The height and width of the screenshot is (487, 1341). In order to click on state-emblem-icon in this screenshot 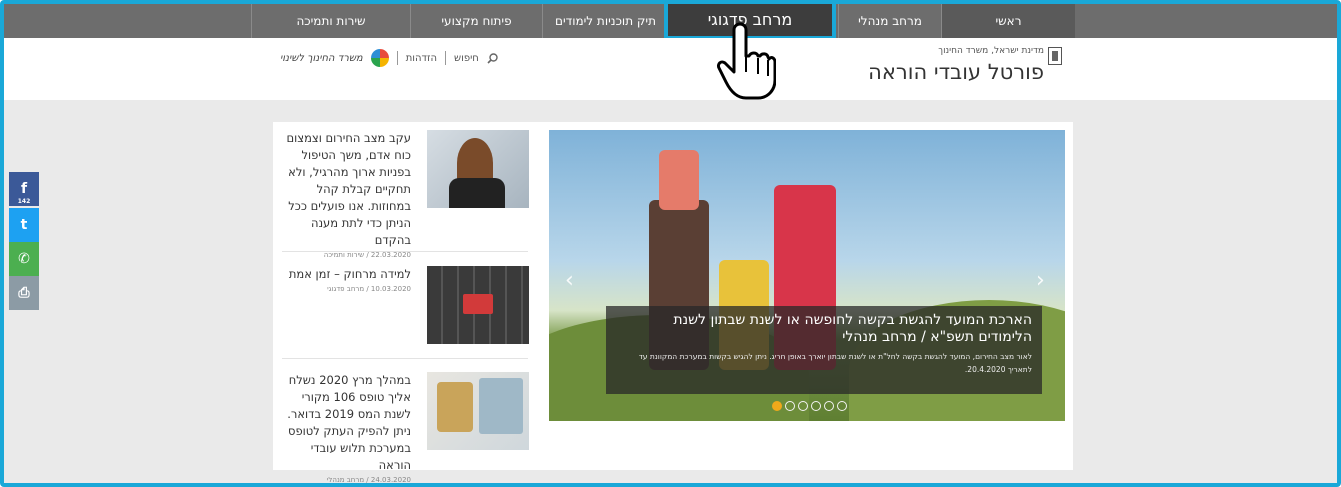, I will do `click(1055, 56)`.